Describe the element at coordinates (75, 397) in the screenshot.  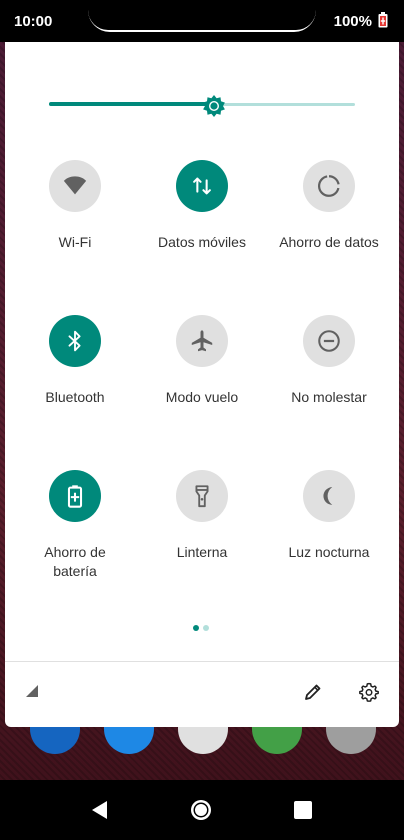
I see `tile-label: Bluetooth` at that location.